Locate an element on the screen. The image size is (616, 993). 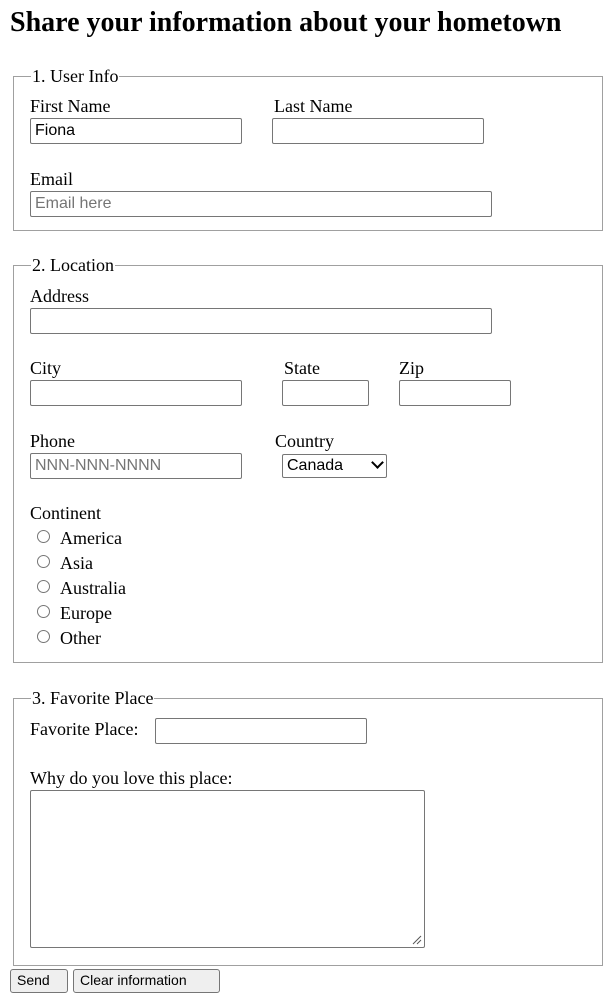
chevron-down-icon is located at coordinates (377, 462).